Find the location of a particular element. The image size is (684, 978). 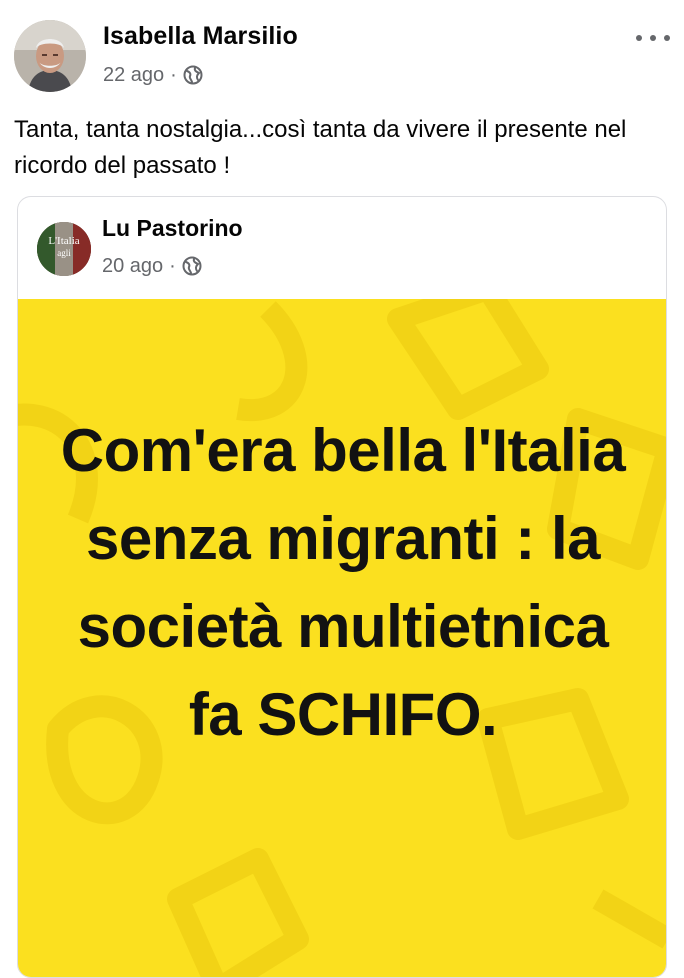

author-name: Isabella Marsilio is located at coordinates (200, 36).